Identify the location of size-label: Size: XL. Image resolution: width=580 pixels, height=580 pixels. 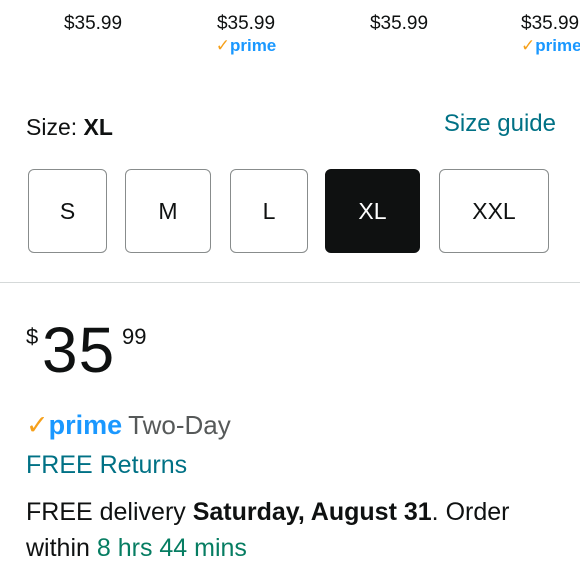
(69, 127).